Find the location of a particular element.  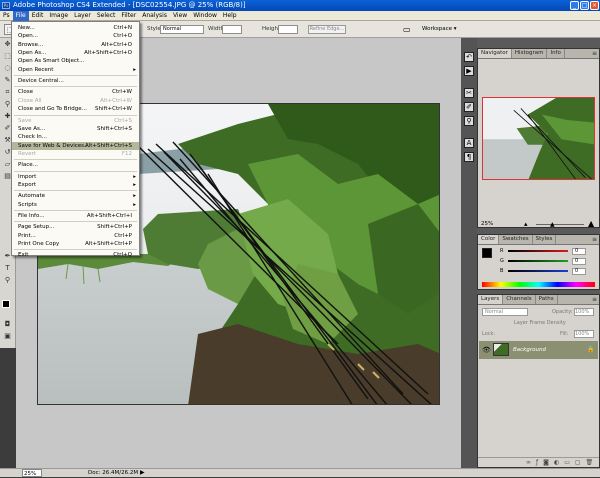

navigator-thumbnail is located at coordinates (538, 138).